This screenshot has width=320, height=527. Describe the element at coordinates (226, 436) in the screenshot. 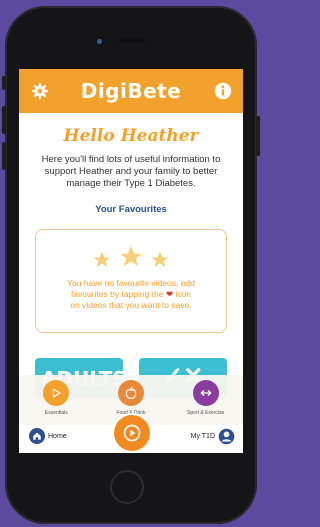

I see `user-icon` at that location.